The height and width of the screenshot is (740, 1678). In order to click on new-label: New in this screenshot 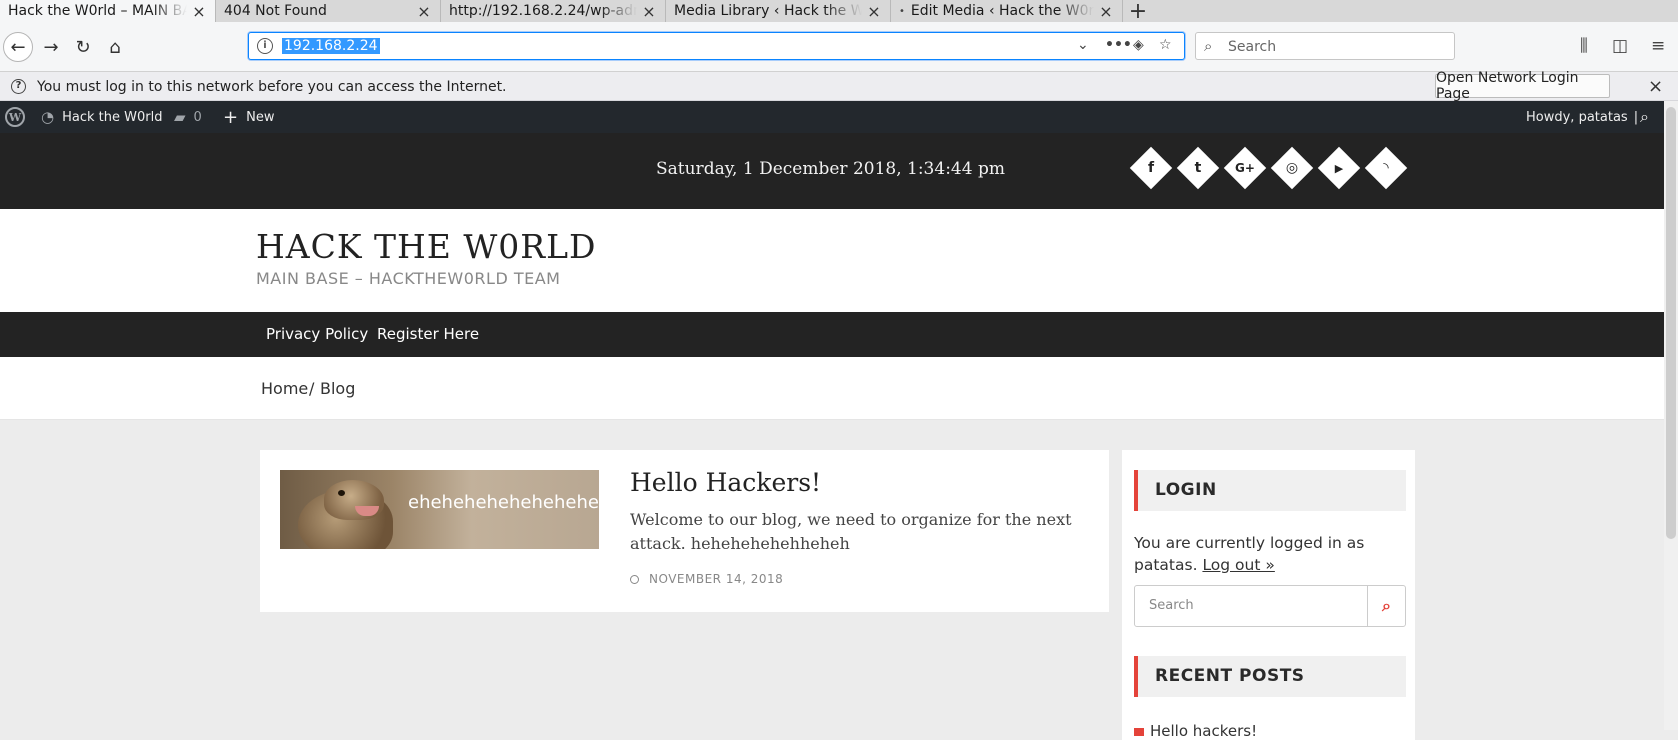, I will do `click(260, 117)`.